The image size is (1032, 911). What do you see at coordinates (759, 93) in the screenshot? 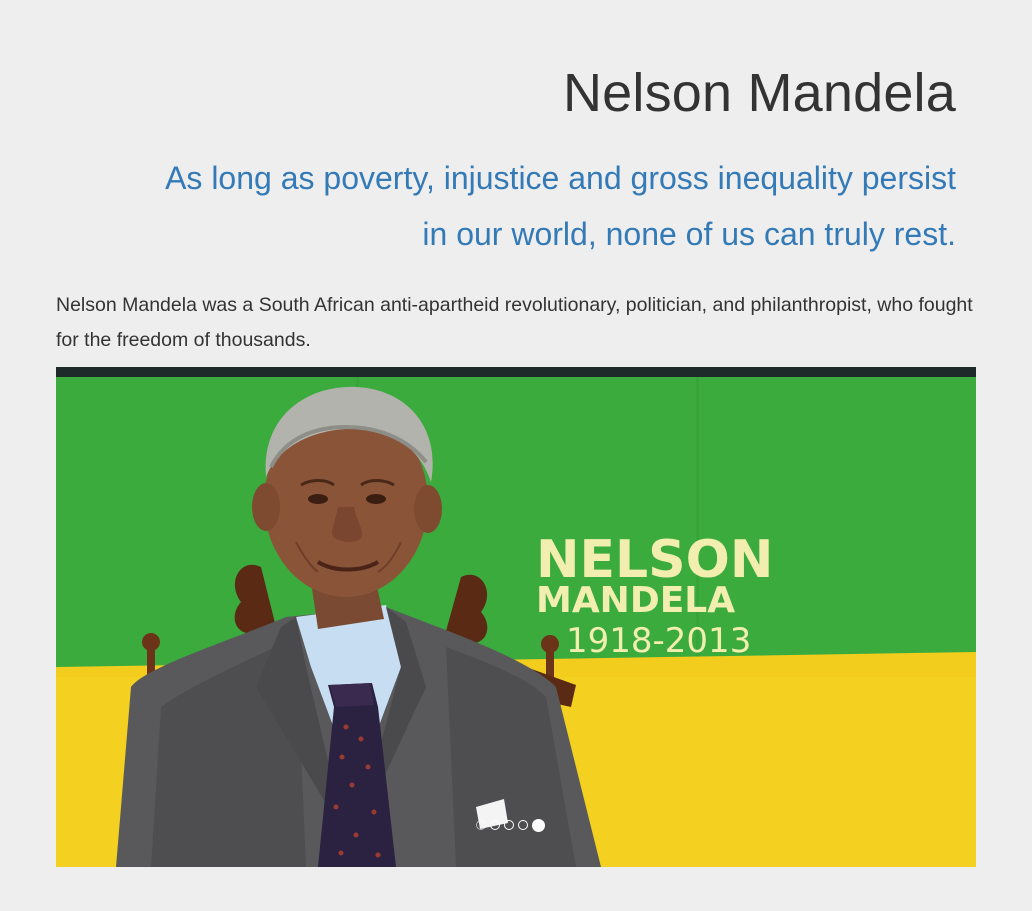
I see `page-title: Nelson Mandela` at bounding box center [759, 93].